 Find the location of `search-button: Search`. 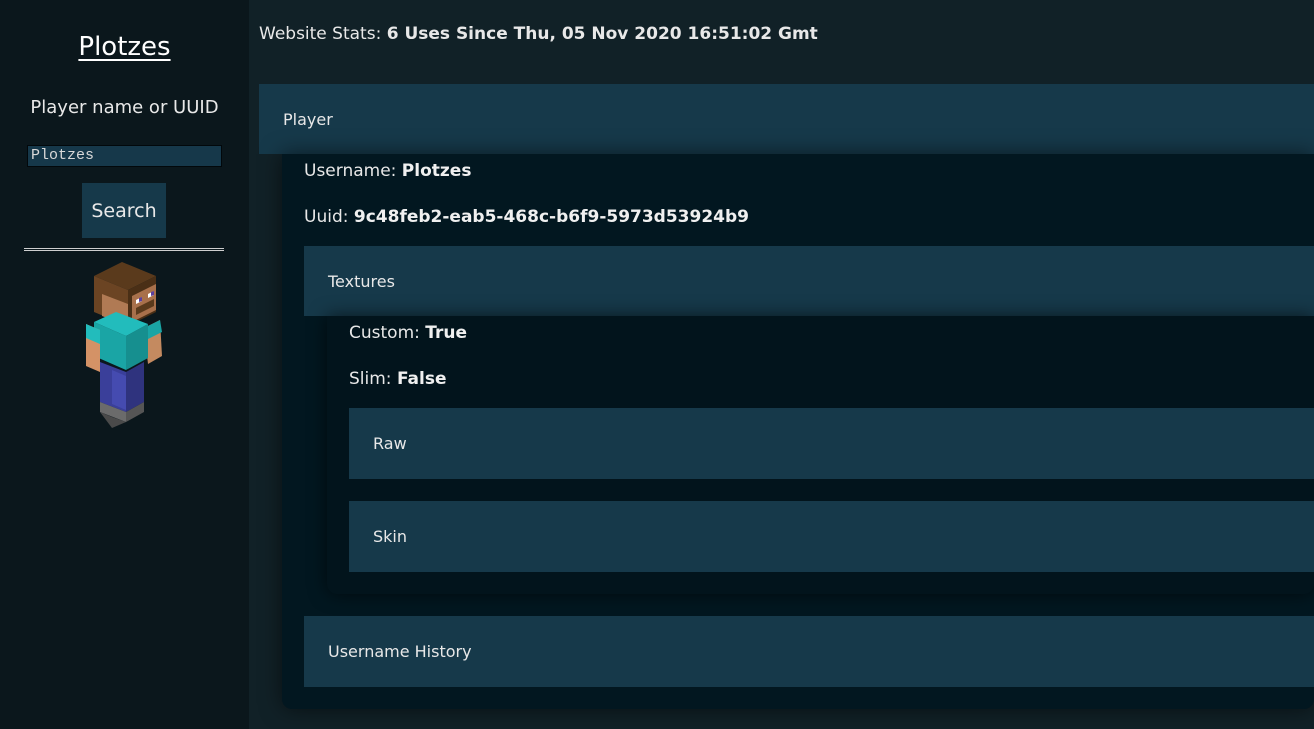

search-button: Search is located at coordinates (124, 210).